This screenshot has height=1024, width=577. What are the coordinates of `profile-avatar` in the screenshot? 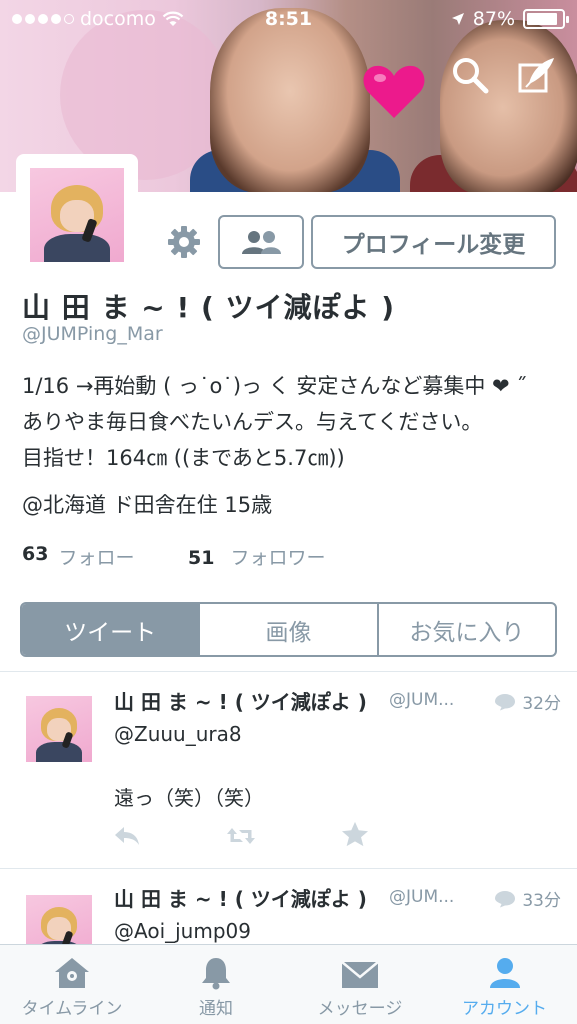 It's located at (77, 215).